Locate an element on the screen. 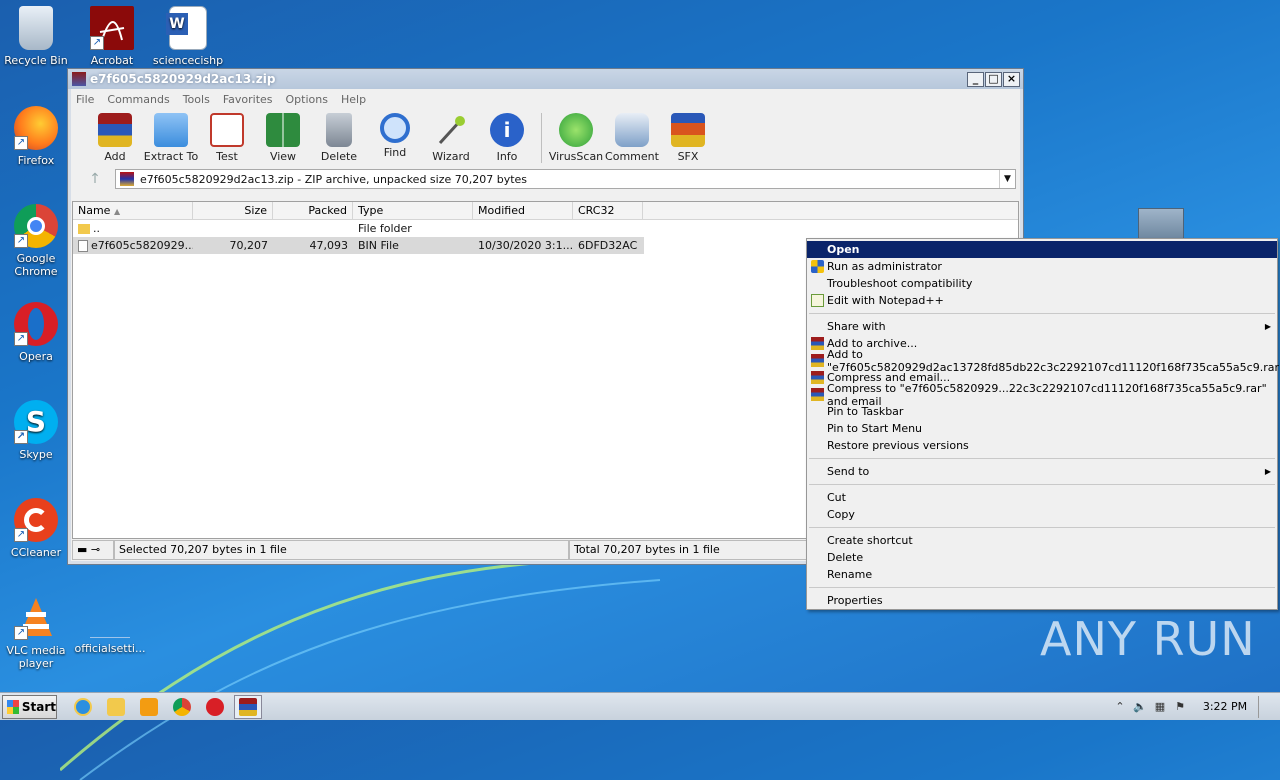 This screenshot has height=780, width=1280. test-checklist-icon is located at coordinates (227, 130).